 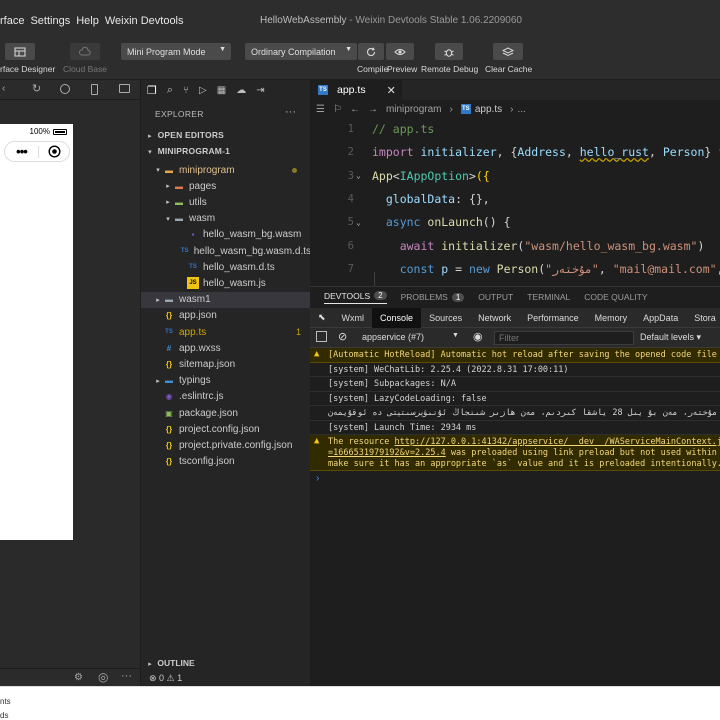 I want to click on devtools-tab: Network, so click(x=494, y=318).